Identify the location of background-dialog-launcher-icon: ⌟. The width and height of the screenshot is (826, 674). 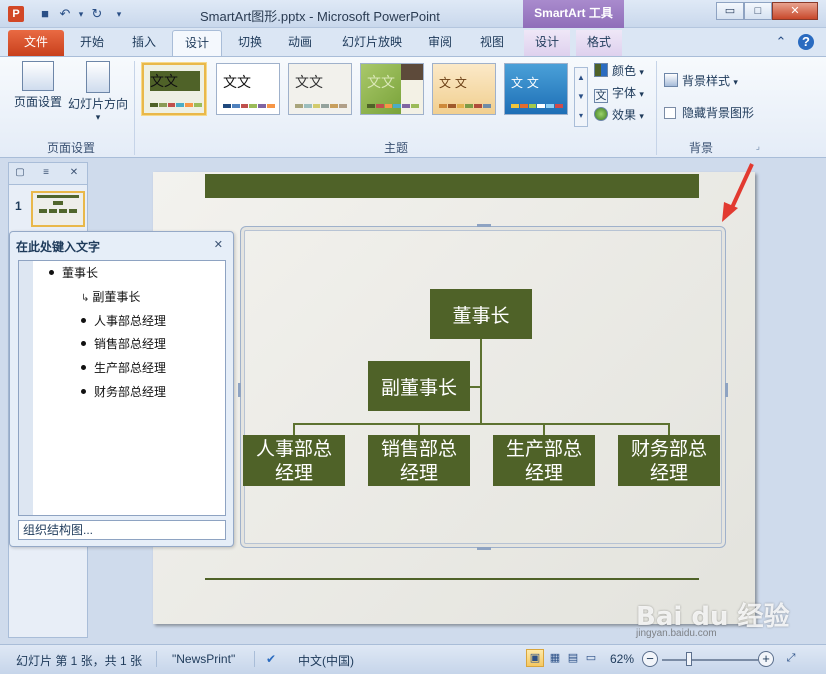
(758, 146).